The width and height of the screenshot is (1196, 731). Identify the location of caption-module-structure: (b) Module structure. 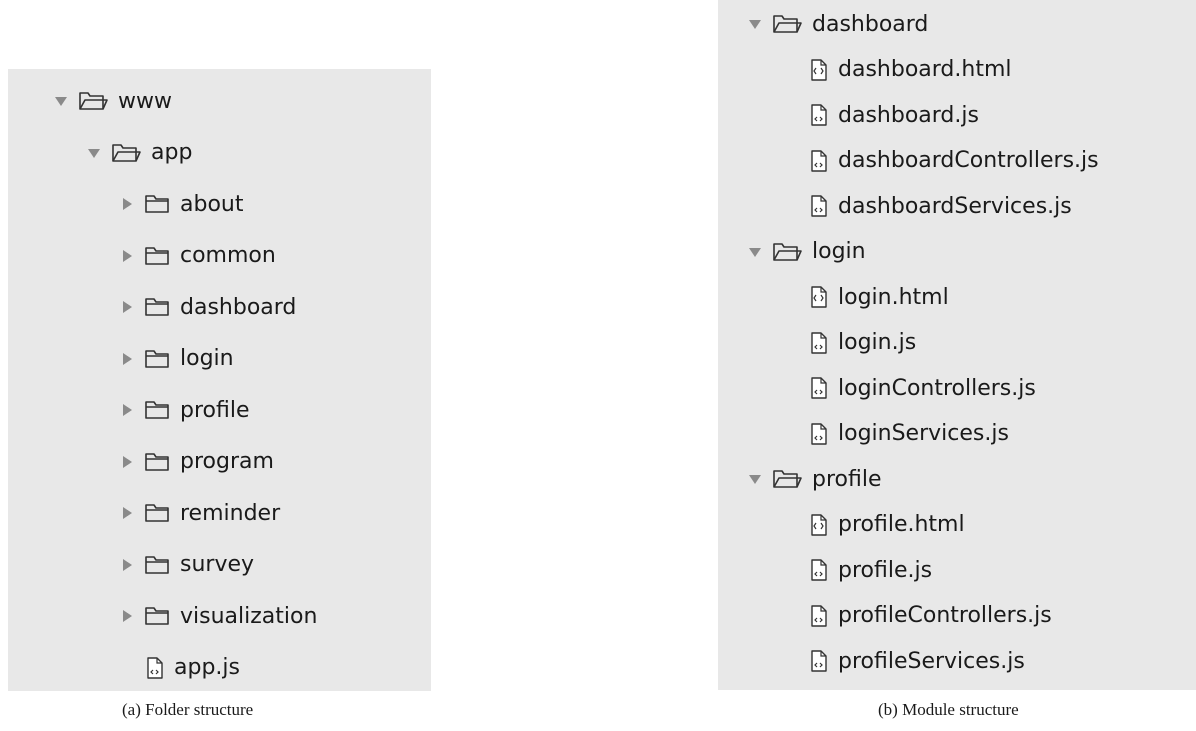
(948, 709).